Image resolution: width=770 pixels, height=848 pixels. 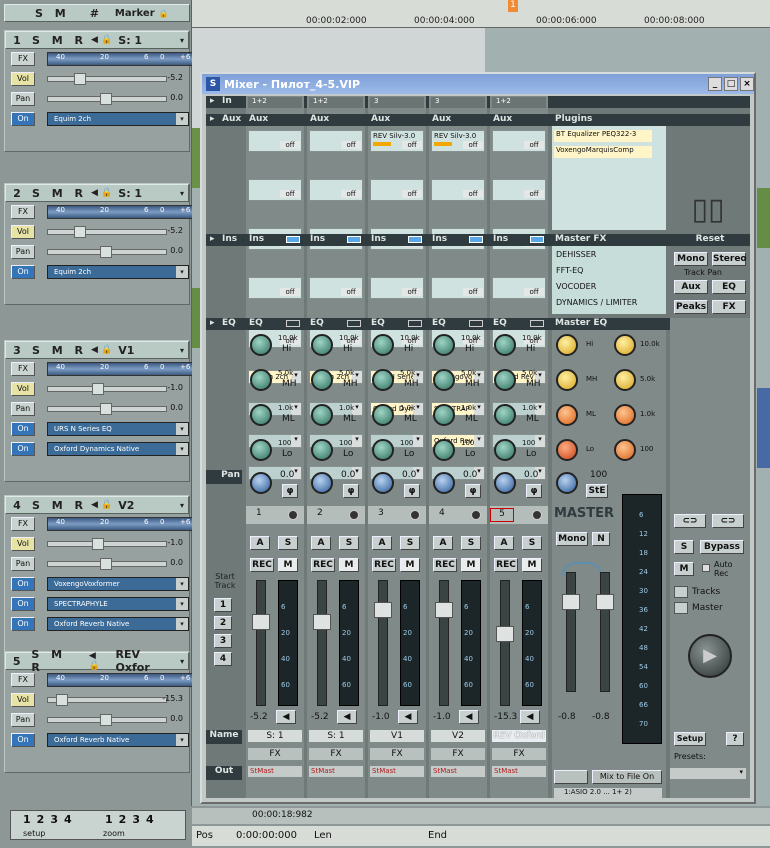 What do you see at coordinates (118, 624) in the screenshot?
I see `plugin-slot: Oxford Reverb Native ▾` at bounding box center [118, 624].